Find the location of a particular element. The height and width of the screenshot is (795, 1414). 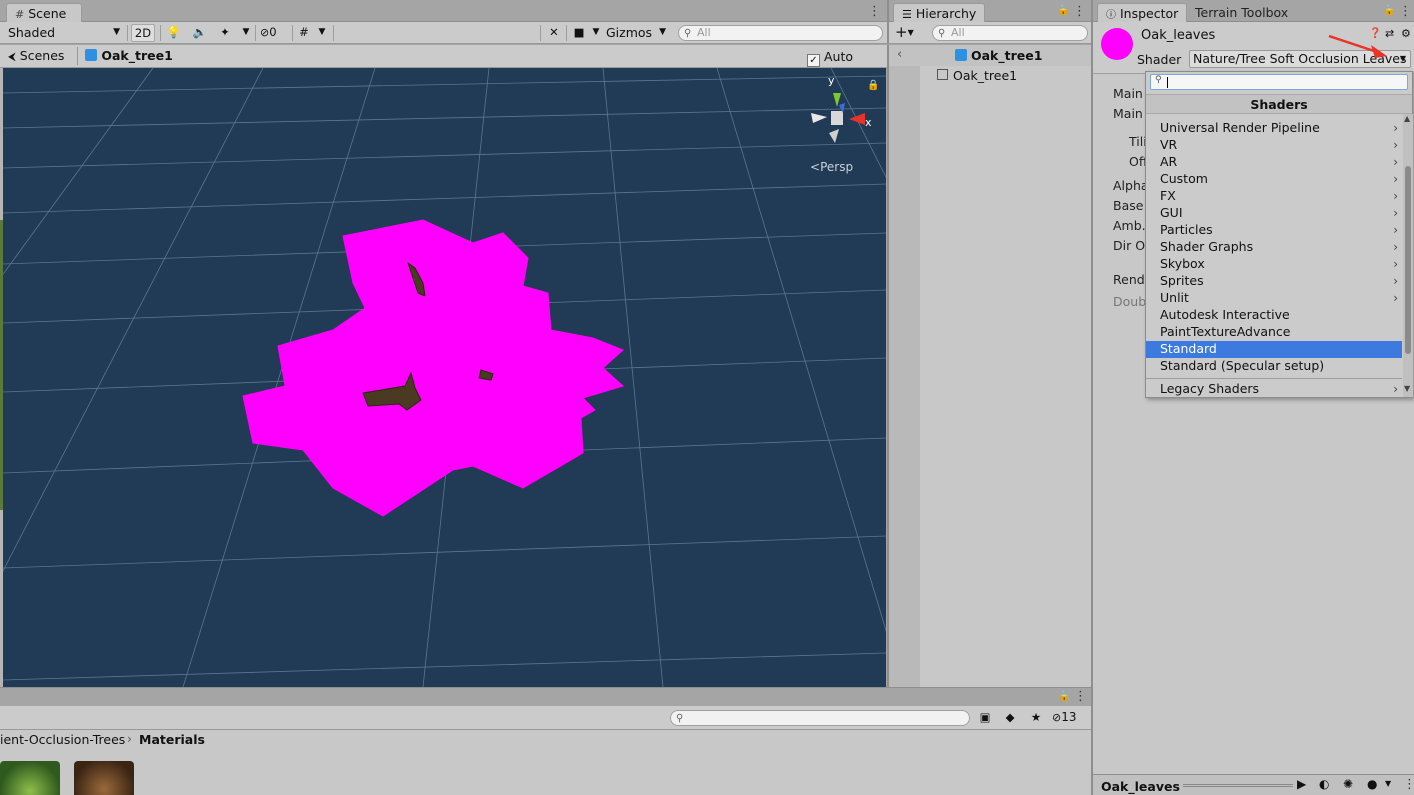

effects-toggle-icon: ✦ is located at coordinates (225, 33).